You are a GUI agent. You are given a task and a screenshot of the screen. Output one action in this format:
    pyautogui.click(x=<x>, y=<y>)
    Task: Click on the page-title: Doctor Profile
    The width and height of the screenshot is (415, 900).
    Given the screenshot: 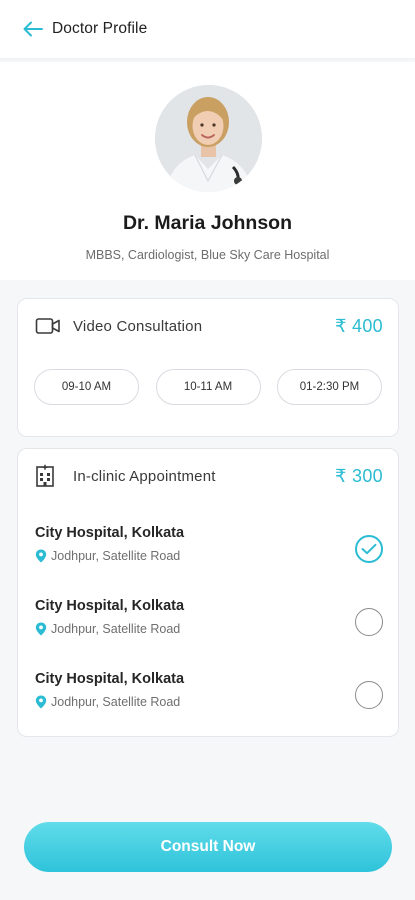 What is the action you would take?
    pyautogui.click(x=100, y=28)
    